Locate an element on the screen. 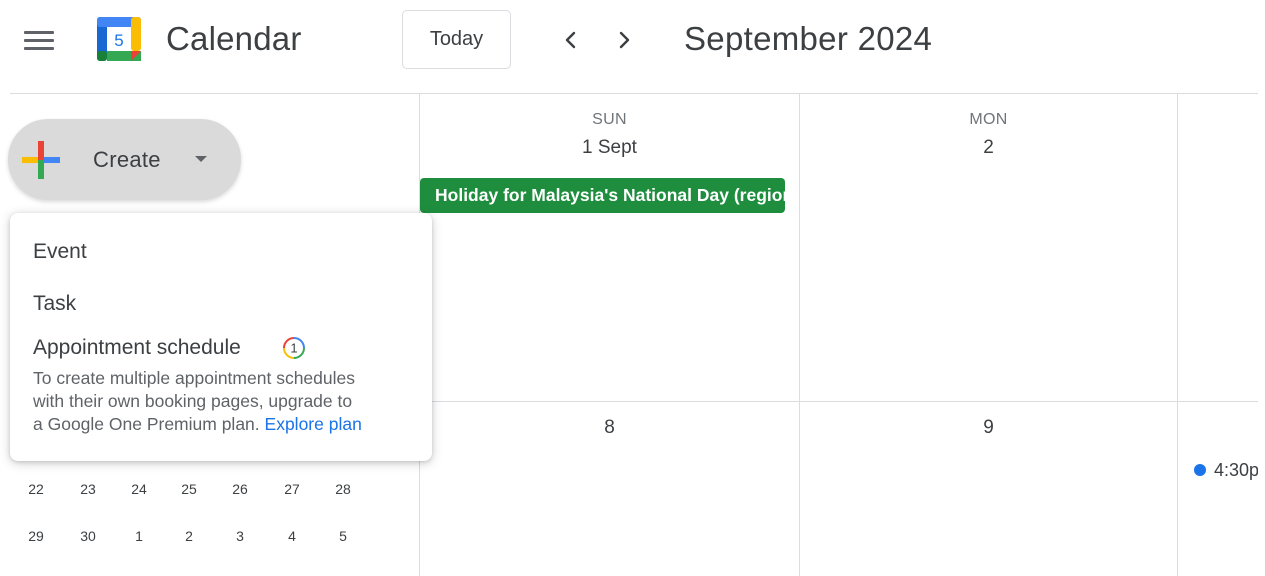 The image size is (1265, 576). svg-text: 5 is located at coordinates (118, 40).